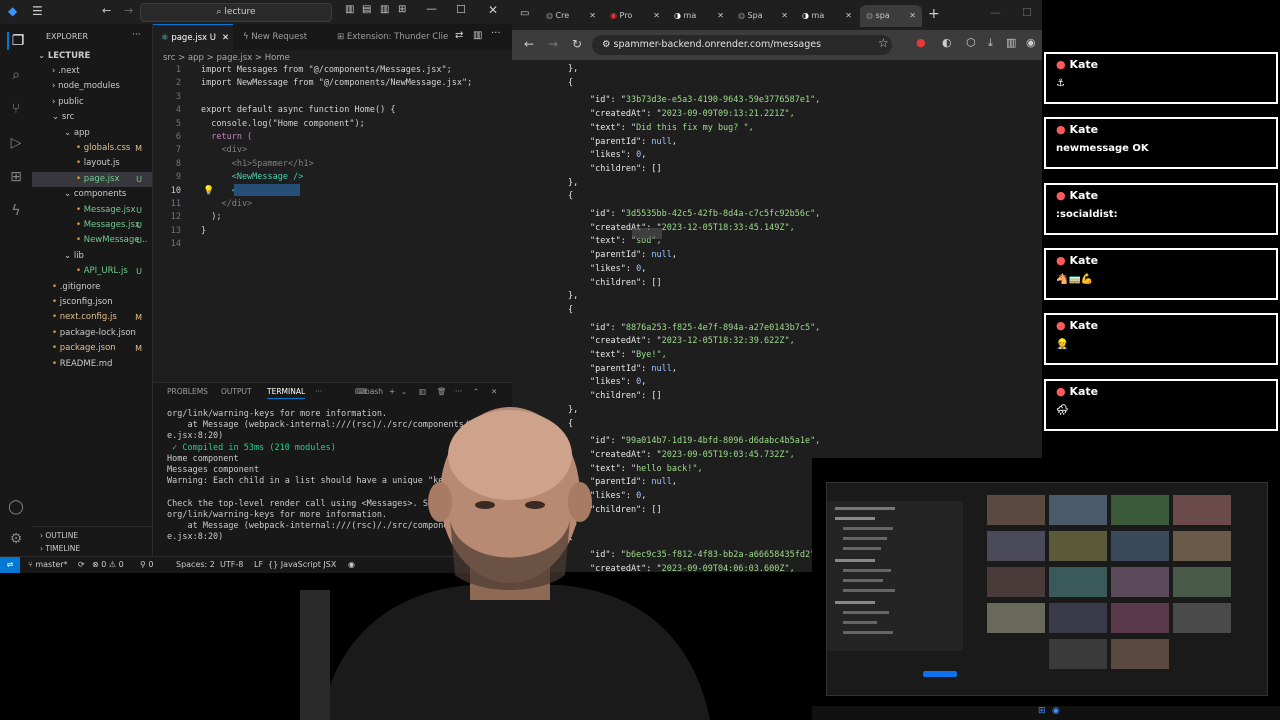 The image size is (1280, 720). What do you see at coordinates (92, 317) in the screenshot?
I see `tree-item: • next.config.js M` at bounding box center [92, 317].